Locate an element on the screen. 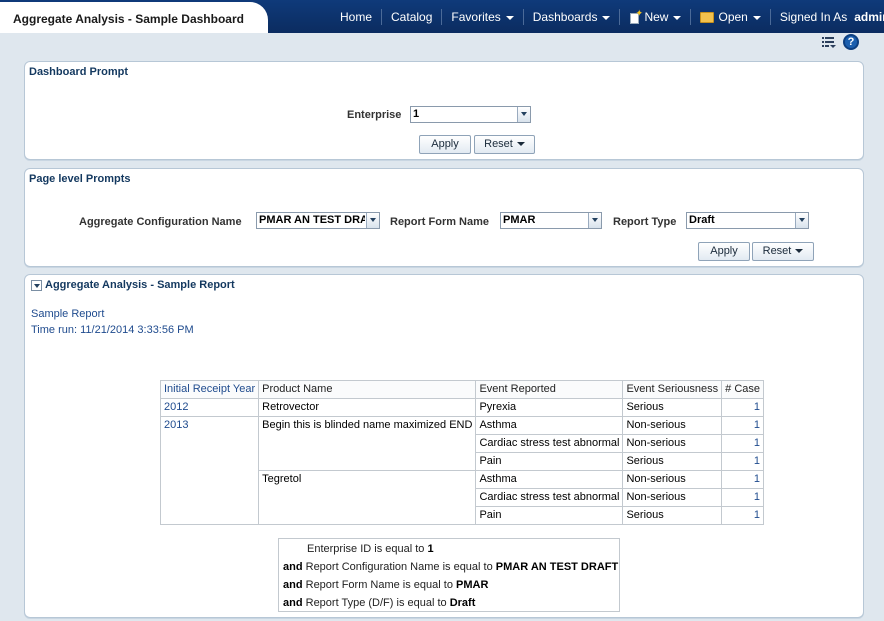 This screenshot has width=884, height=621. nav-new-label: New is located at coordinates (656, 17).